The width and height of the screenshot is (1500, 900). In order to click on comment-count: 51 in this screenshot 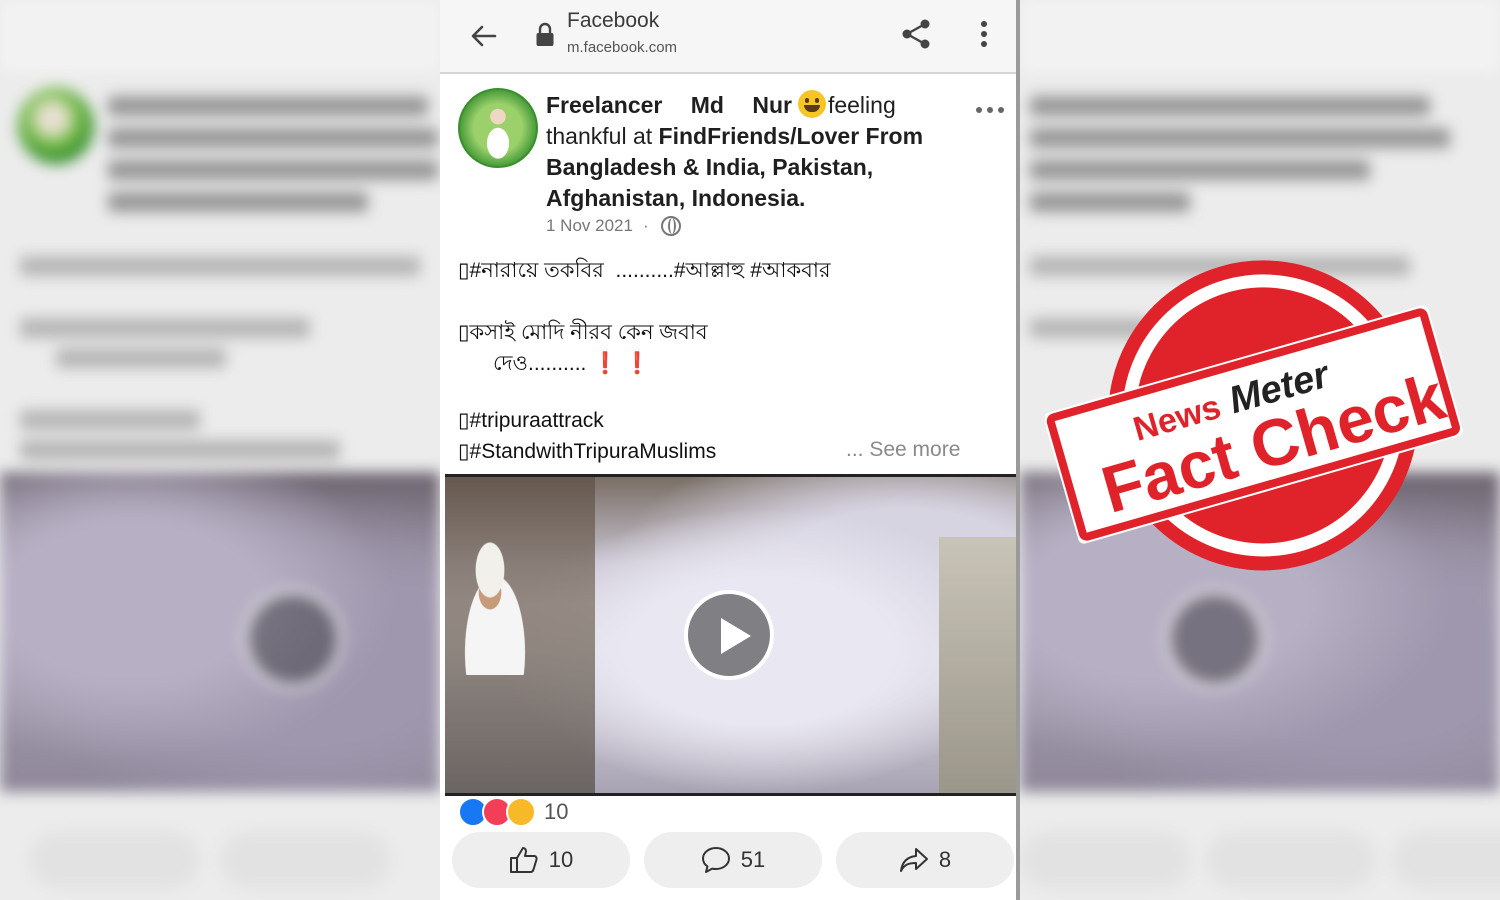, I will do `click(753, 859)`.